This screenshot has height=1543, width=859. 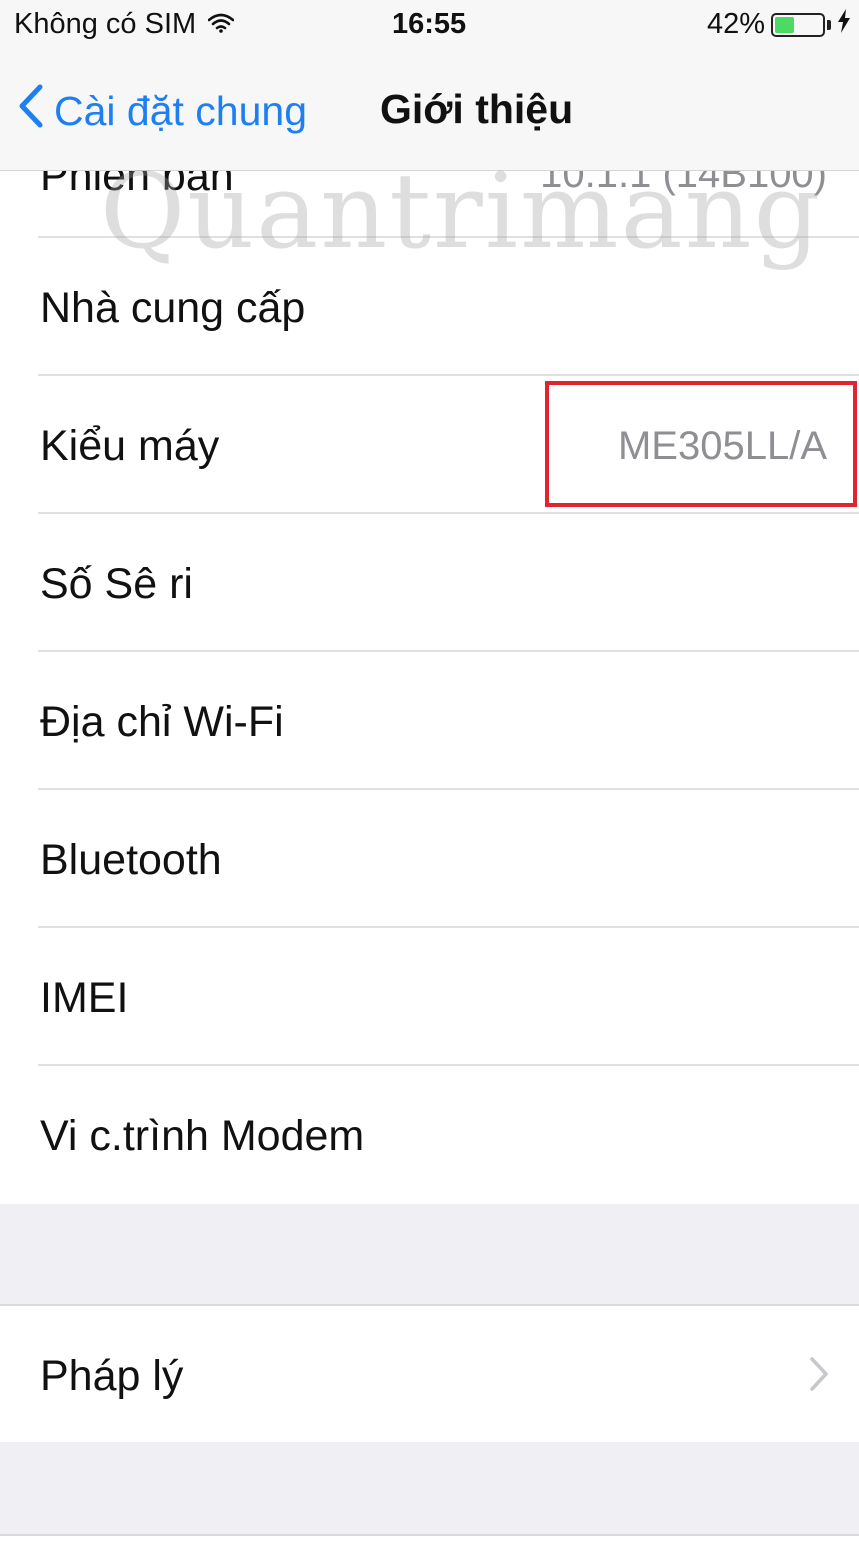 What do you see at coordinates (31, 111) in the screenshot?
I see `chevron-left-icon` at bounding box center [31, 111].